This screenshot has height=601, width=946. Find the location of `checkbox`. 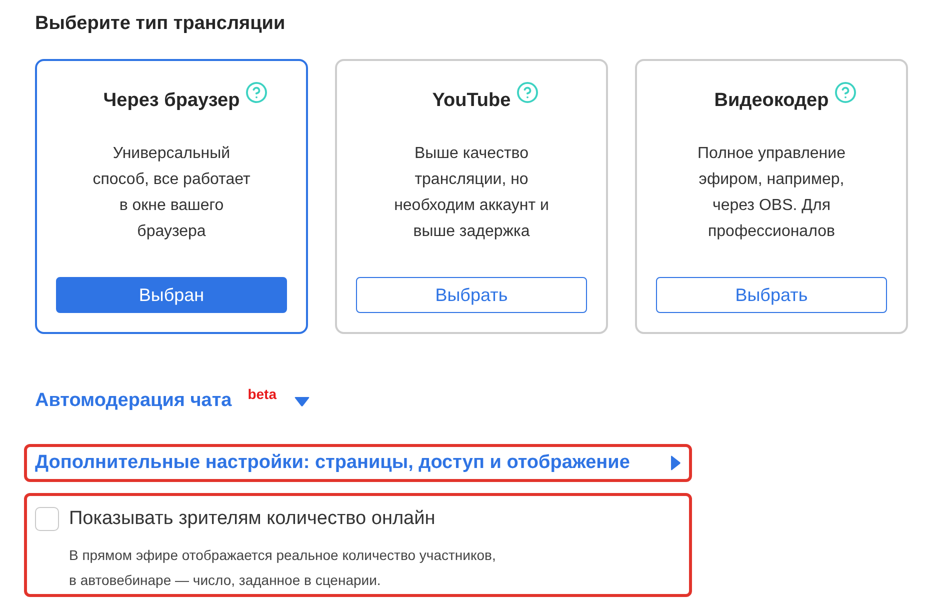

checkbox is located at coordinates (47, 519).